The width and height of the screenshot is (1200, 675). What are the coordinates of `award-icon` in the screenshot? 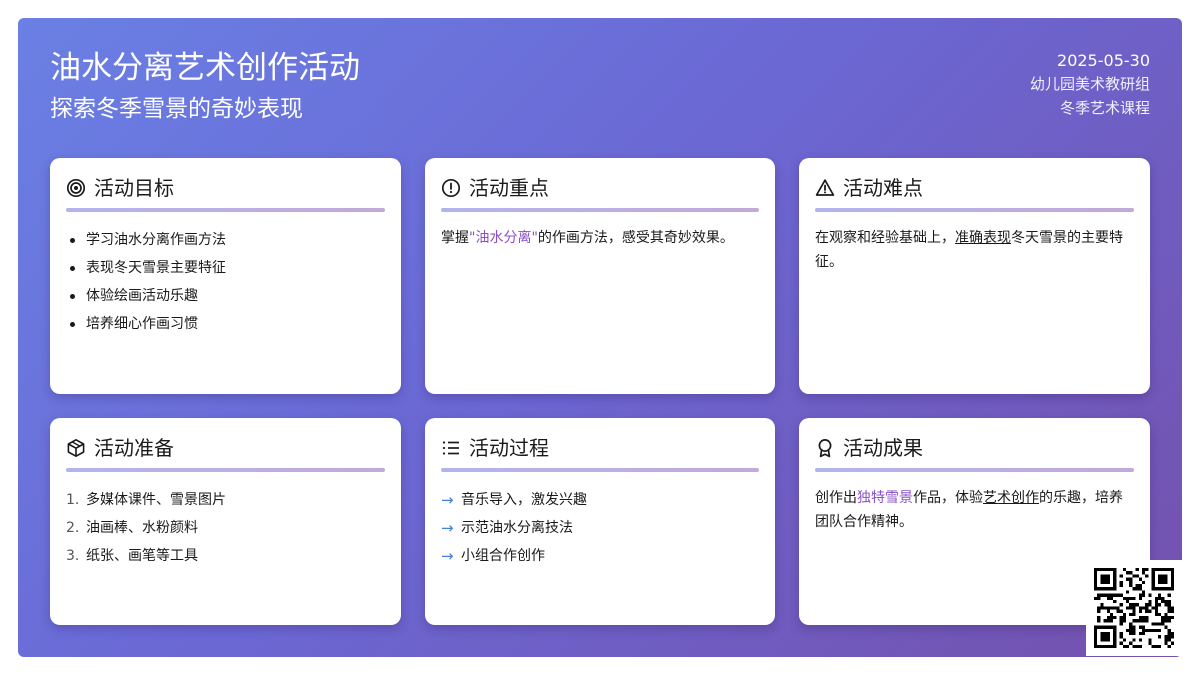 It's located at (825, 448).